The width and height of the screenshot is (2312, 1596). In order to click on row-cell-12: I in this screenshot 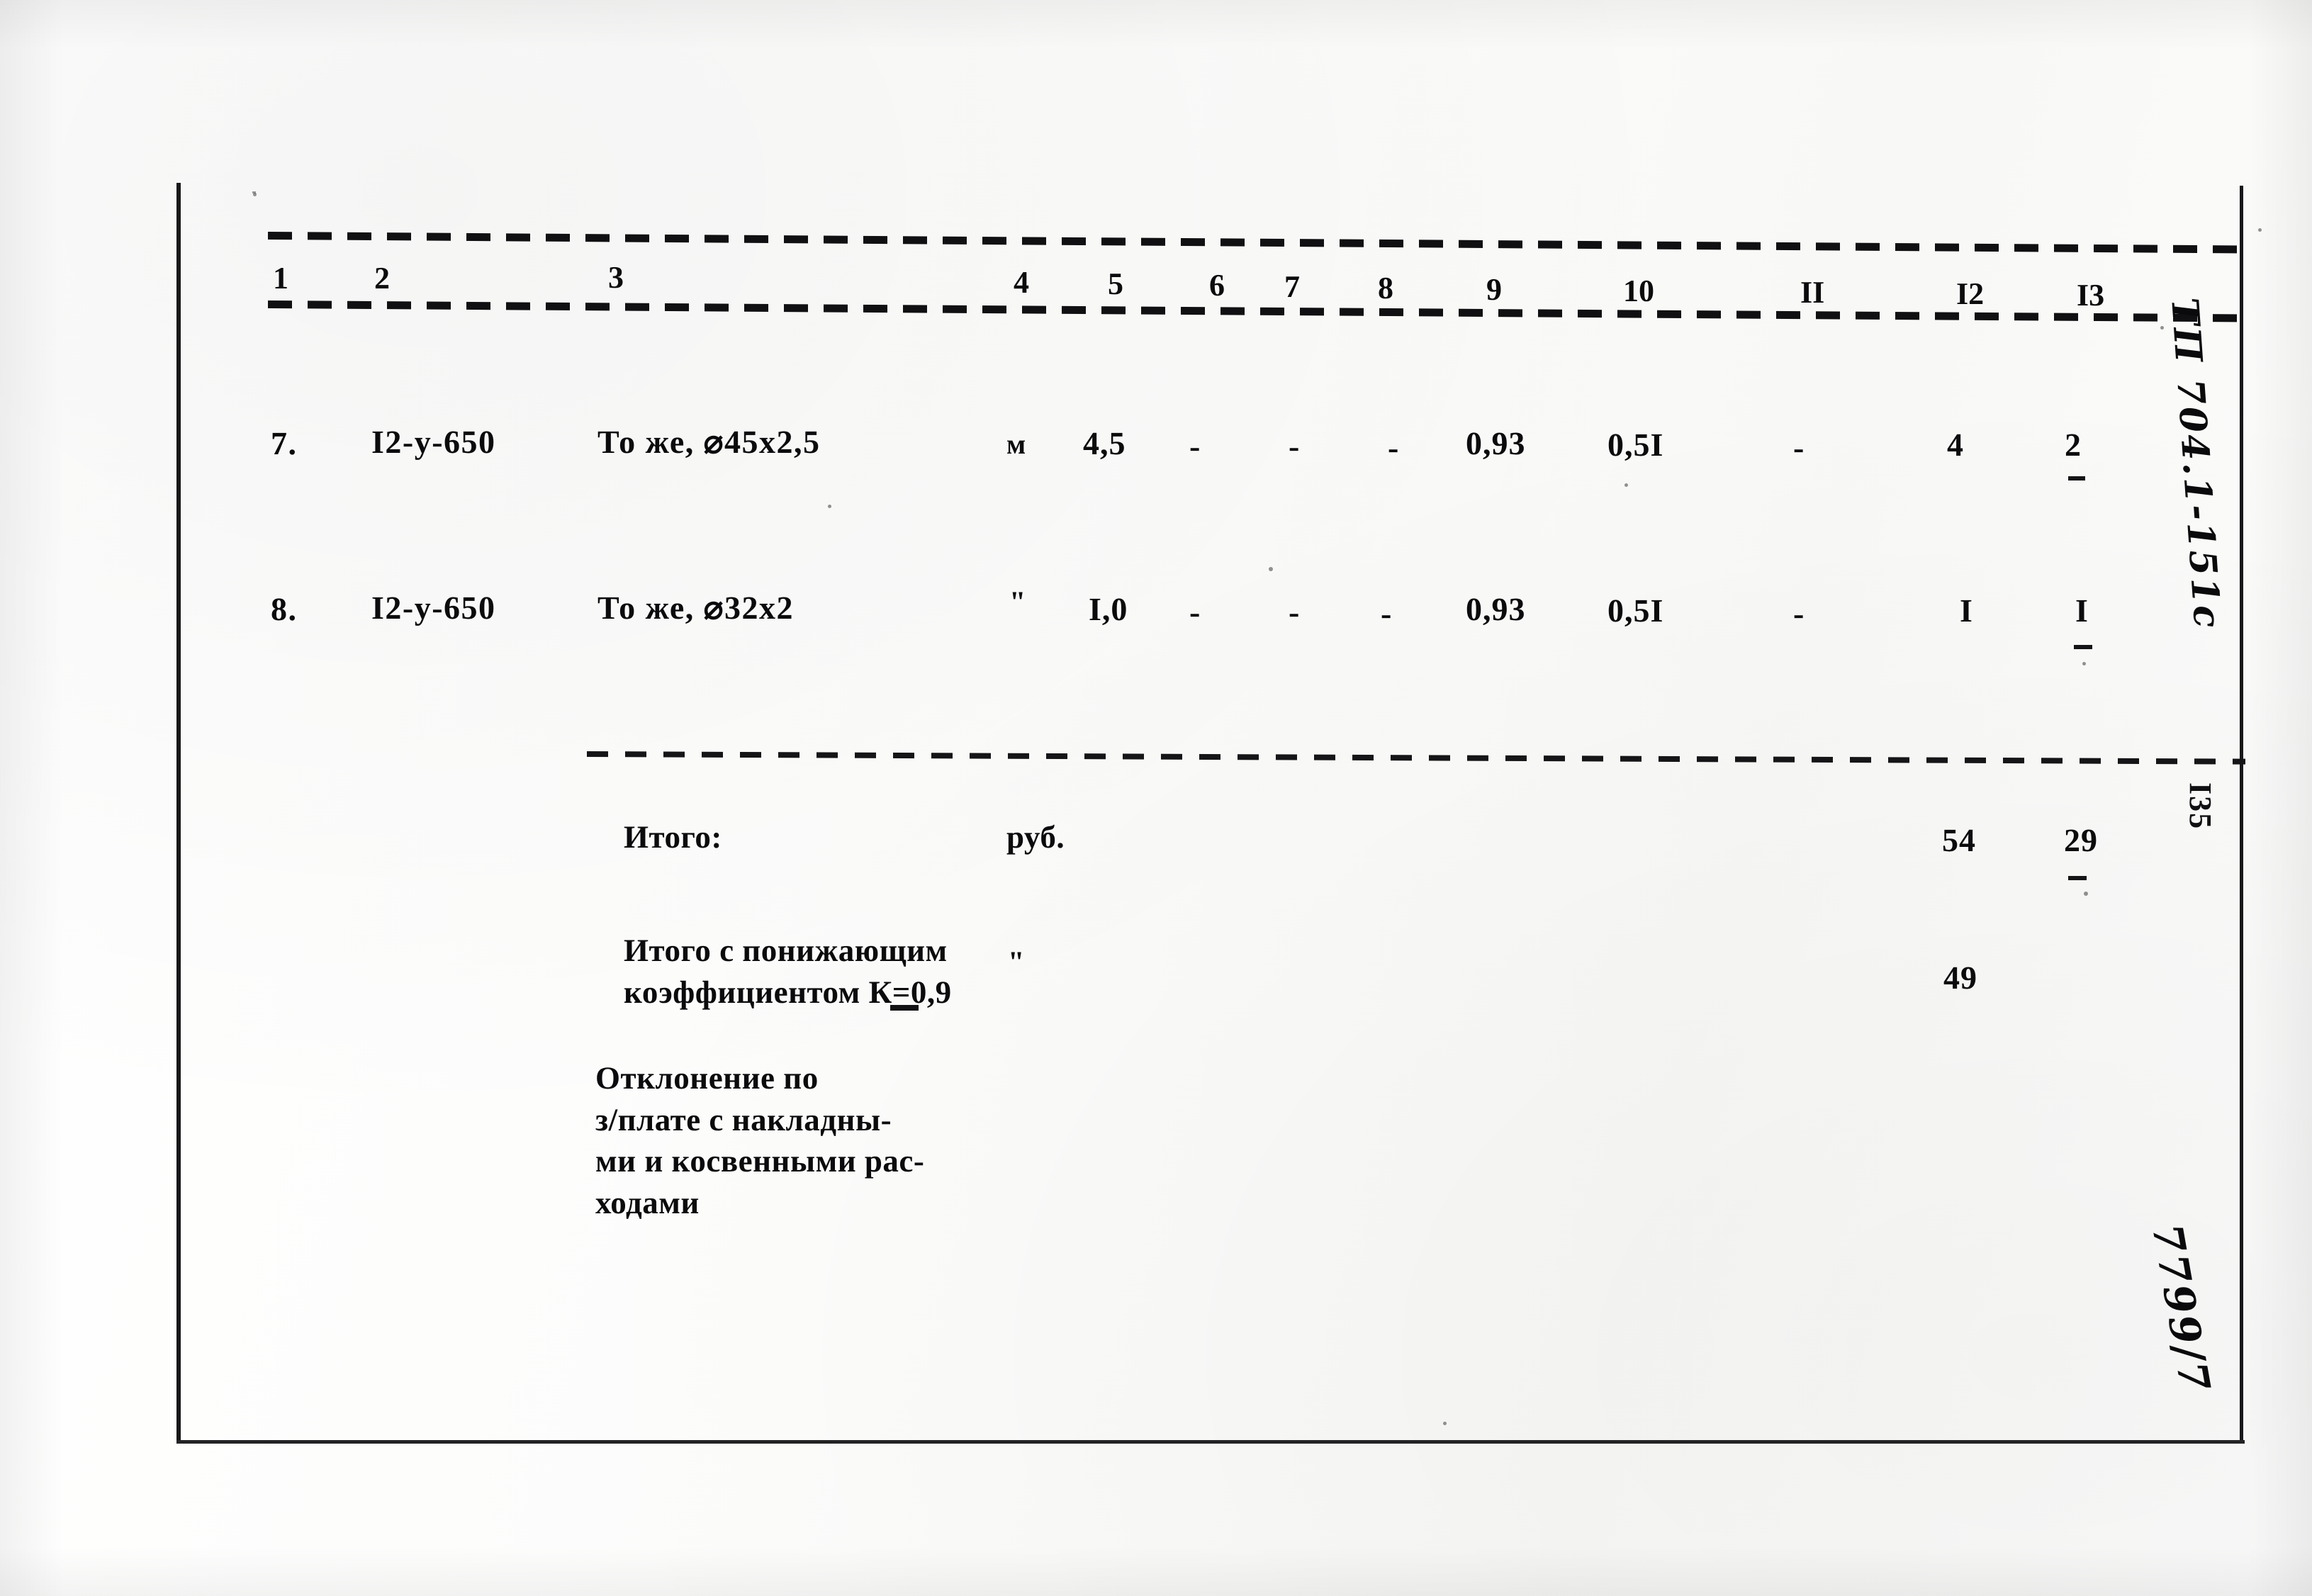, I will do `click(1966, 610)`.